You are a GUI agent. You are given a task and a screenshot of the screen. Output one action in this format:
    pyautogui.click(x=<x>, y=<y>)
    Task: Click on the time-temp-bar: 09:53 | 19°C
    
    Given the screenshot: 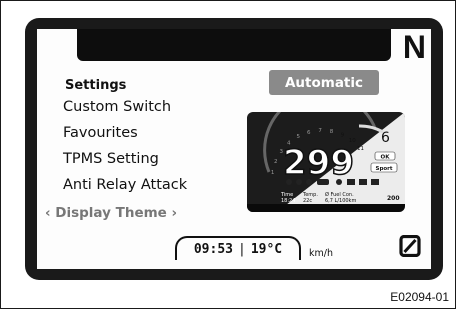 What is the action you would take?
    pyautogui.click(x=238, y=248)
    